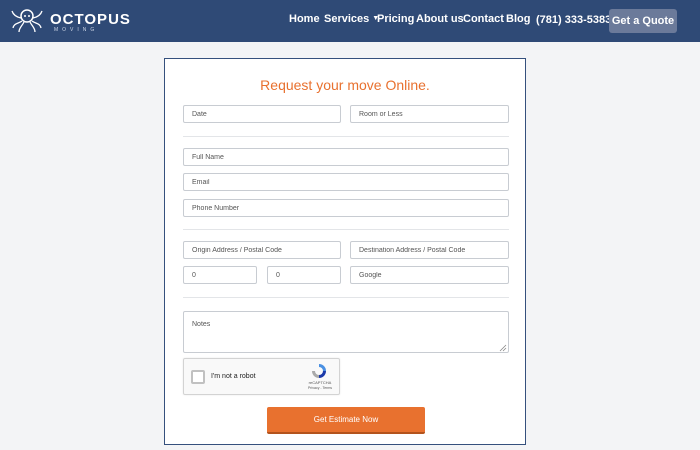 This screenshot has height=450, width=700. I want to click on email-input, so click(346, 182).